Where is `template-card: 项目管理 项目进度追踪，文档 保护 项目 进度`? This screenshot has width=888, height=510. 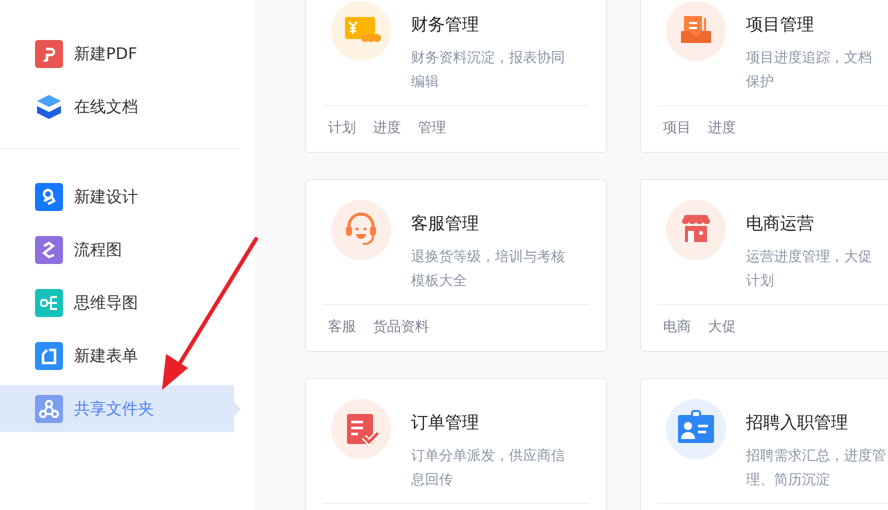 template-card: 项目管理 项目进度追踪，文档 保护 项目 进度 is located at coordinates (764, 76).